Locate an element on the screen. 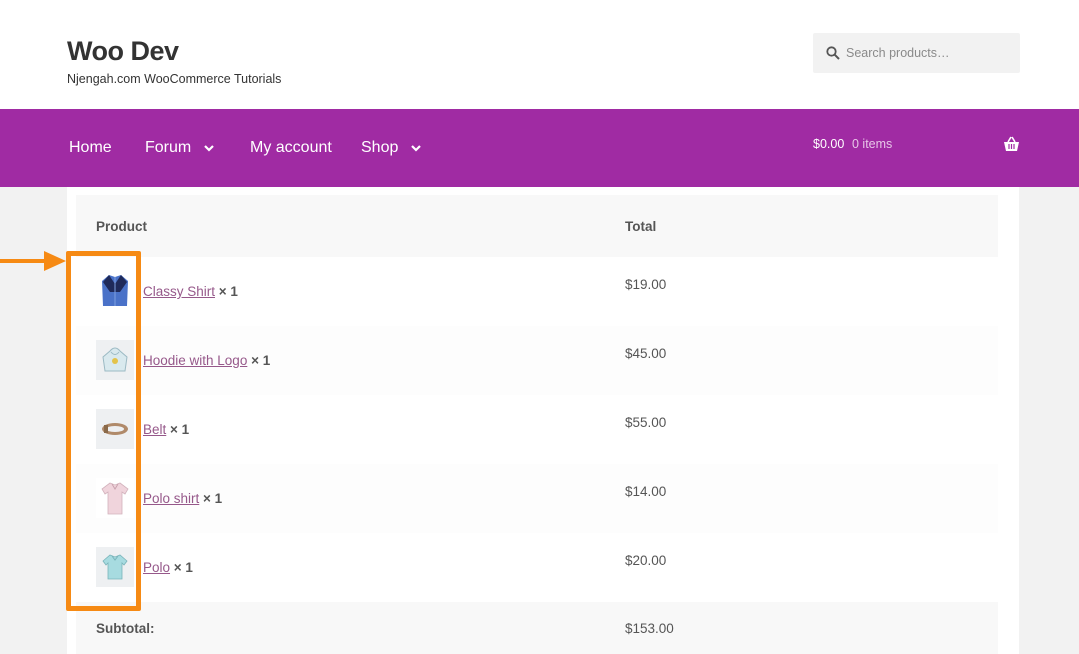 This screenshot has width=1079, height=654. nav-item-label: Forum is located at coordinates (168, 147).